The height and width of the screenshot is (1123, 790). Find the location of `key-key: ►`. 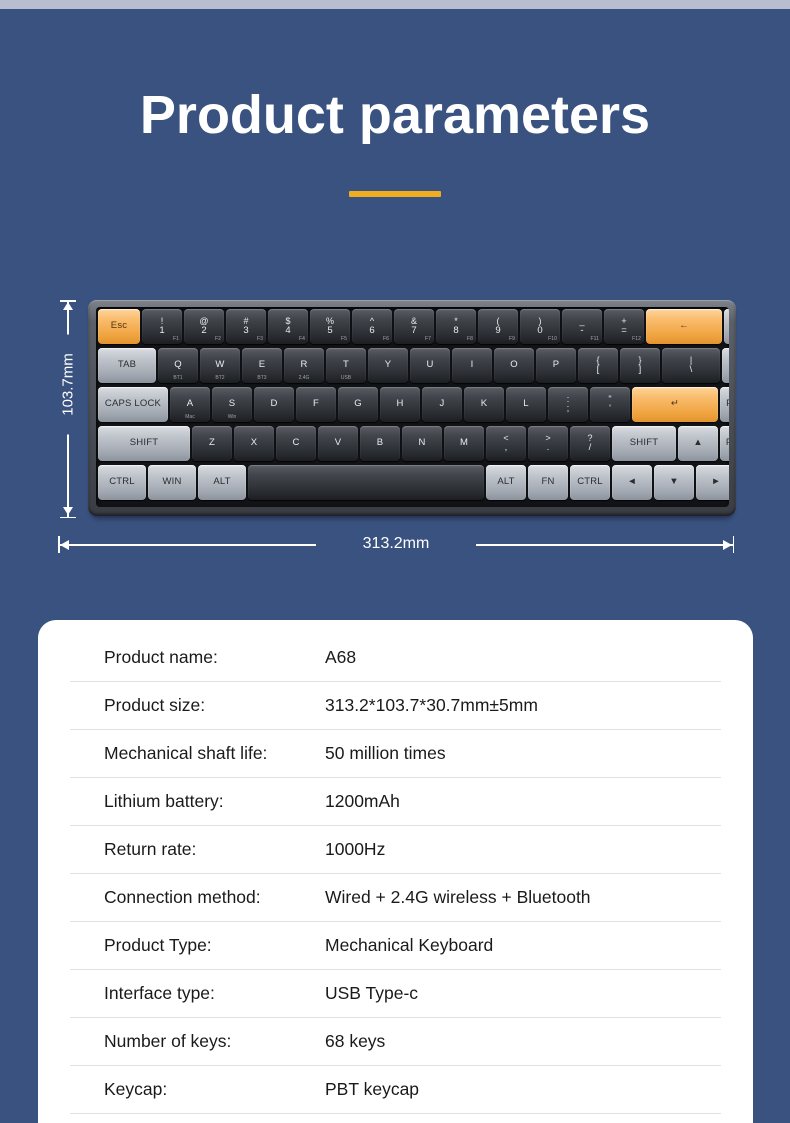

key-key: ► is located at coordinates (712, 482).